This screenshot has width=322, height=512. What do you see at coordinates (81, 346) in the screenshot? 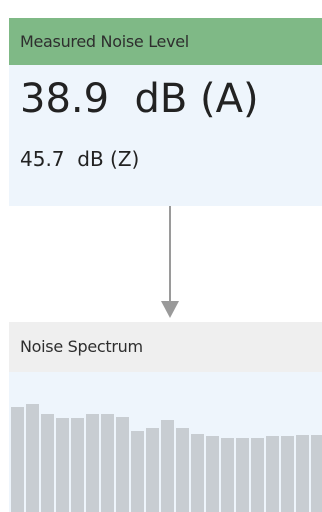
I see `noise-spectrum-title: Noise Spectrum` at bounding box center [81, 346].